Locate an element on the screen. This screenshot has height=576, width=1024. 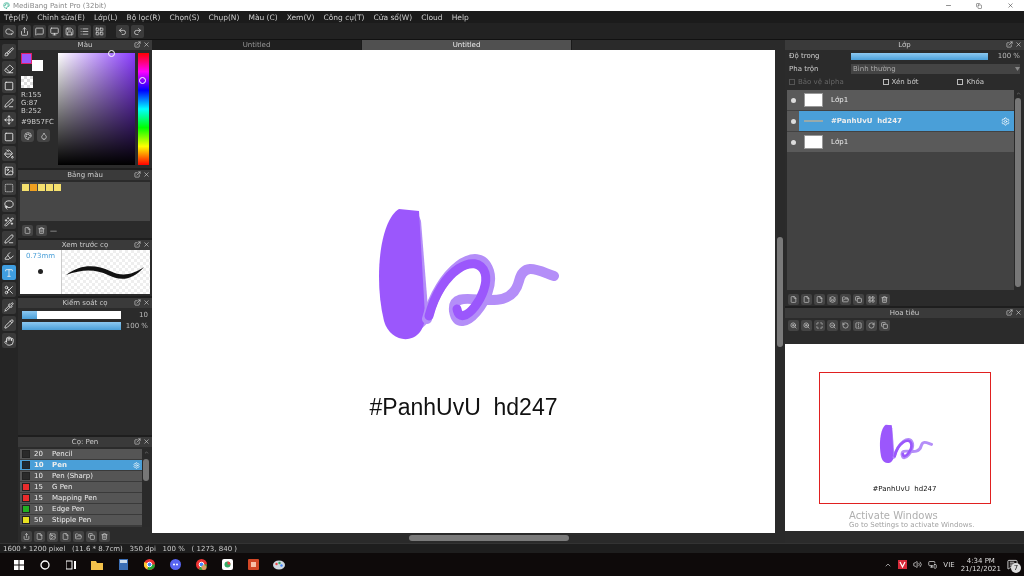
brush-icon is located at coordinates (9, 51).